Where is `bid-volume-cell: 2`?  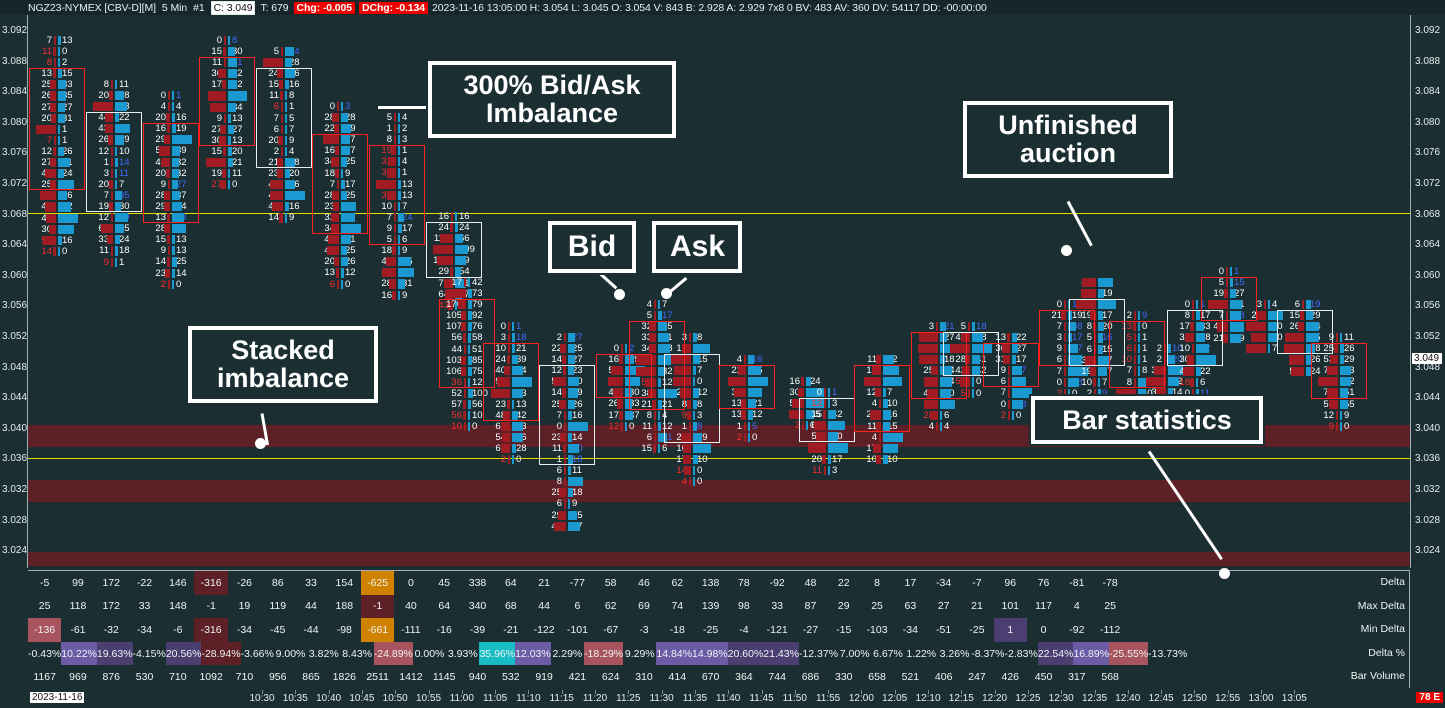 bid-volume-cell: 2 is located at coordinates (497, 459).